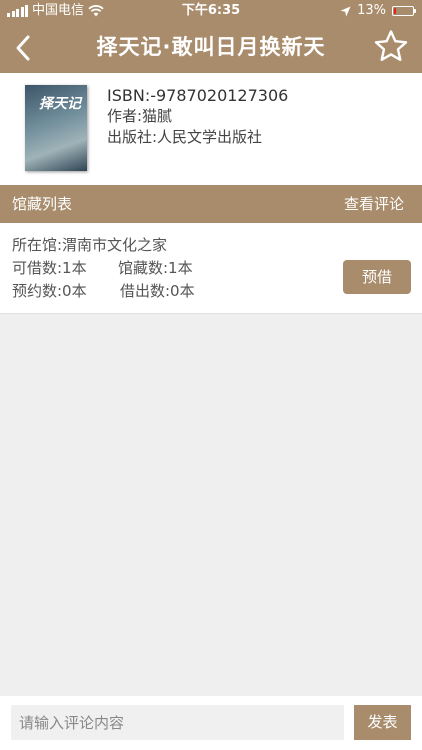  I want to click on reserve-button: 预借, so click(377, 277).